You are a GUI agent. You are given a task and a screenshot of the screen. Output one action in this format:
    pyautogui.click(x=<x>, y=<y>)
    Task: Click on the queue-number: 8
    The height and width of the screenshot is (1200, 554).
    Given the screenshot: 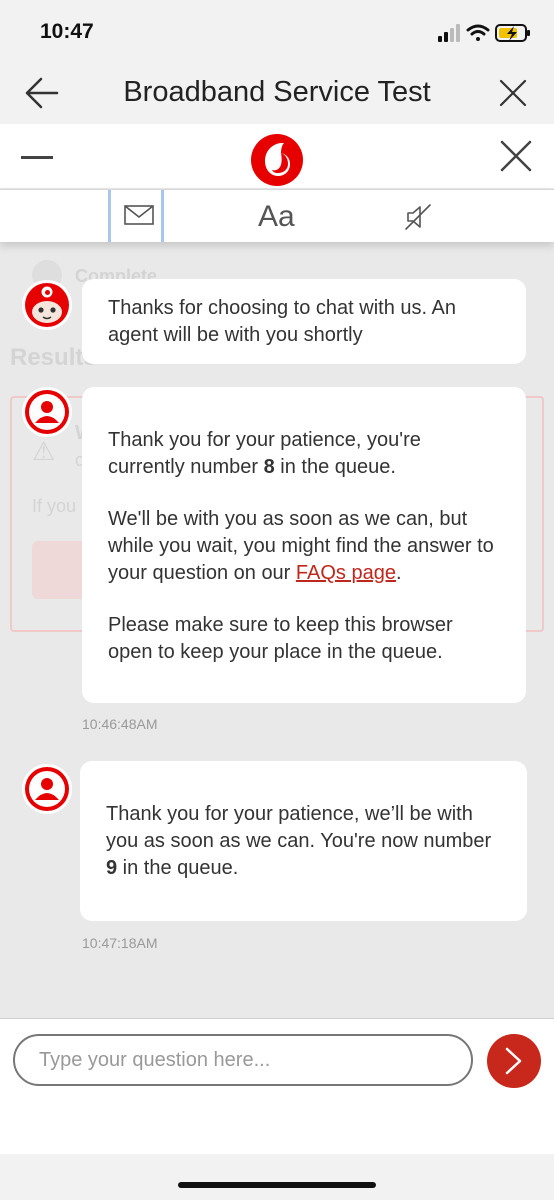 What is the action you would take?
    pyautogui.click(x=269, y=467)
    